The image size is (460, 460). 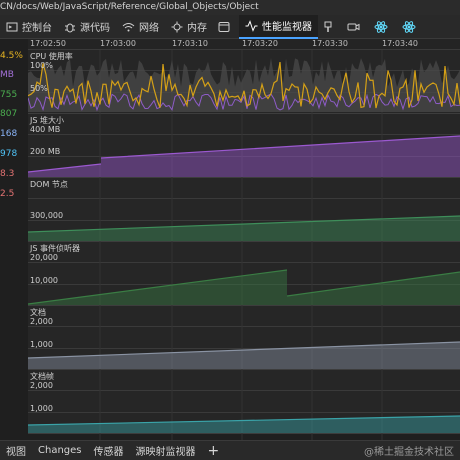 What do you see at coordinates (41, 65) in the screenshot?
I see `cpu-axis-label: 100%` at bounding box center [41, 65].